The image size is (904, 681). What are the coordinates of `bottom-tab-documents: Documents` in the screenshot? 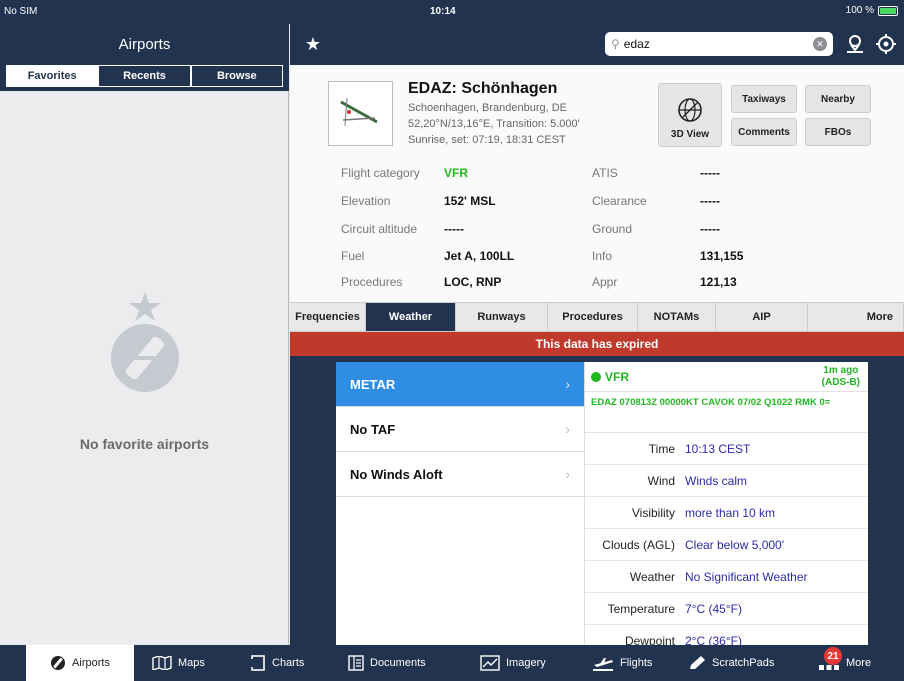 It's located at (387, 663).